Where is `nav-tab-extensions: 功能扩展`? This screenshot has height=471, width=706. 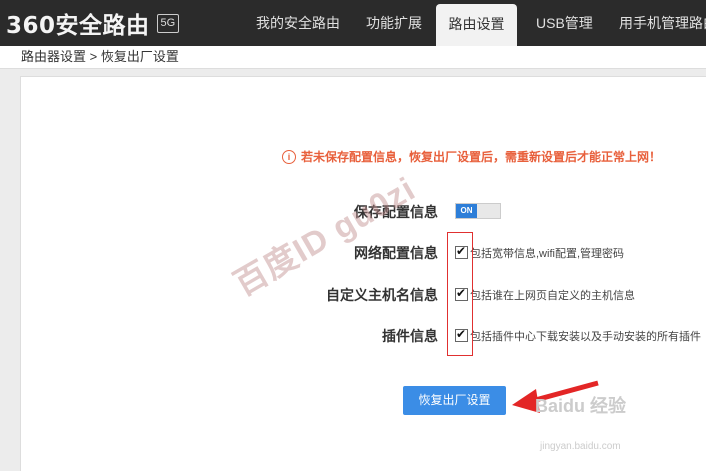 nav-tab-extensions: 功能扩展 is located at coordinates (394, 23).